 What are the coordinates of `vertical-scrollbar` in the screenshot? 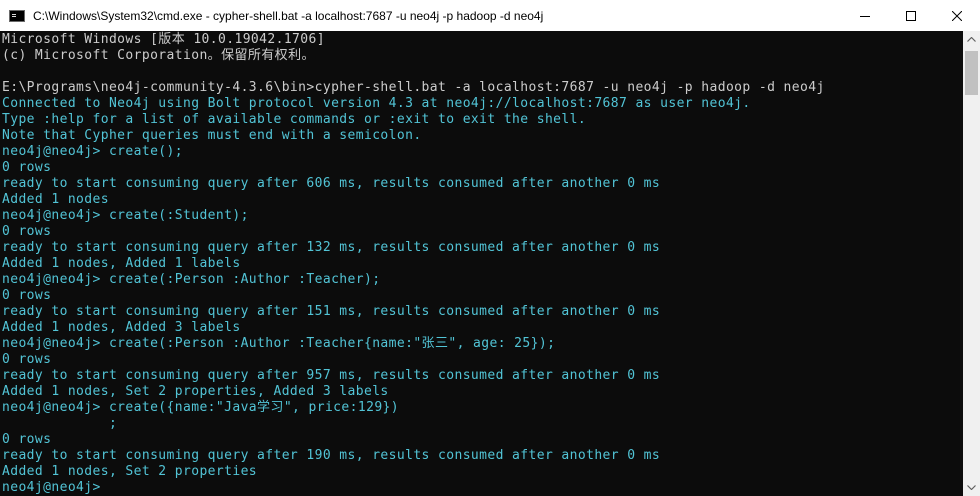 It's located at (971, 263).